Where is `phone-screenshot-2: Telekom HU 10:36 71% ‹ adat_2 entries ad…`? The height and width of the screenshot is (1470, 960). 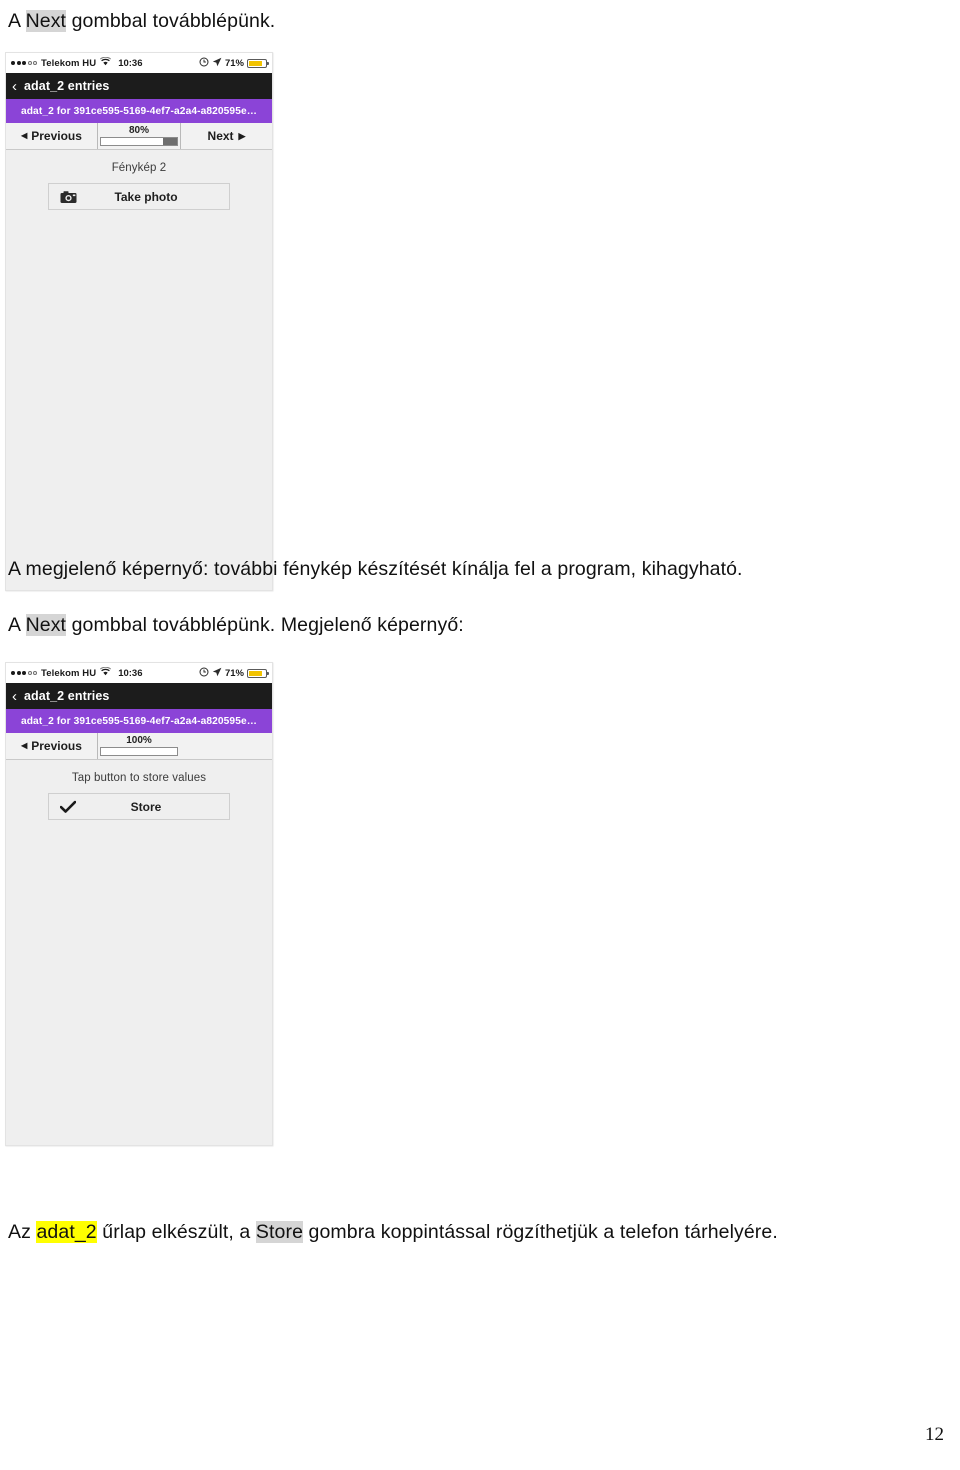
phone-screenshot-2: Telekom HU 10:36 71% ‹ adat_2 entries ad… is located at coordinates (139, 904).